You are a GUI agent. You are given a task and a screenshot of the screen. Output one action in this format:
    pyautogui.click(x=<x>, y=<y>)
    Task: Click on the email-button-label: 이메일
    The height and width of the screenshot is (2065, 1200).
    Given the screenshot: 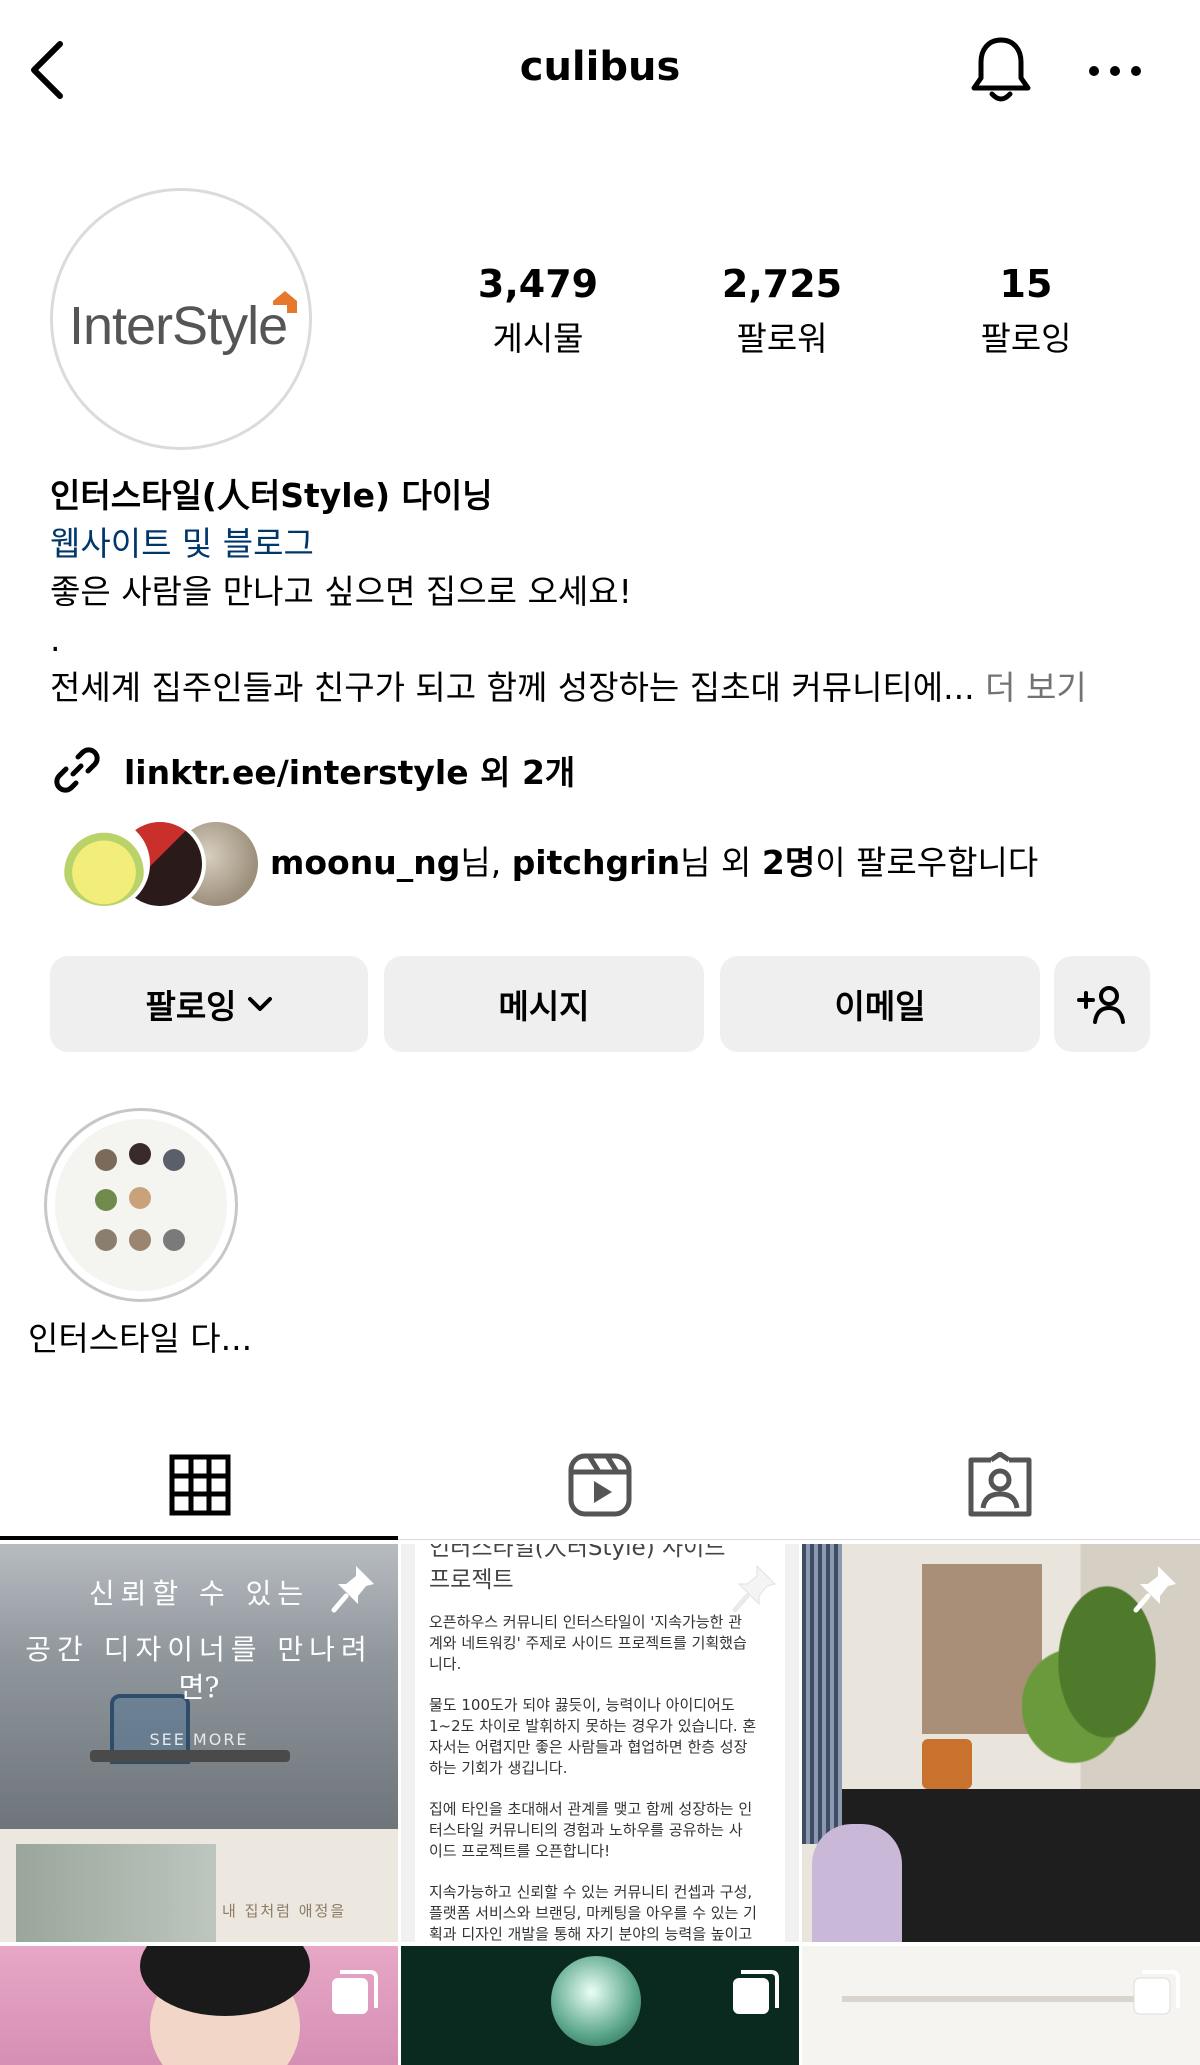 What is the action you would take?
    pyautogui.click(x=880, y=1006)
    